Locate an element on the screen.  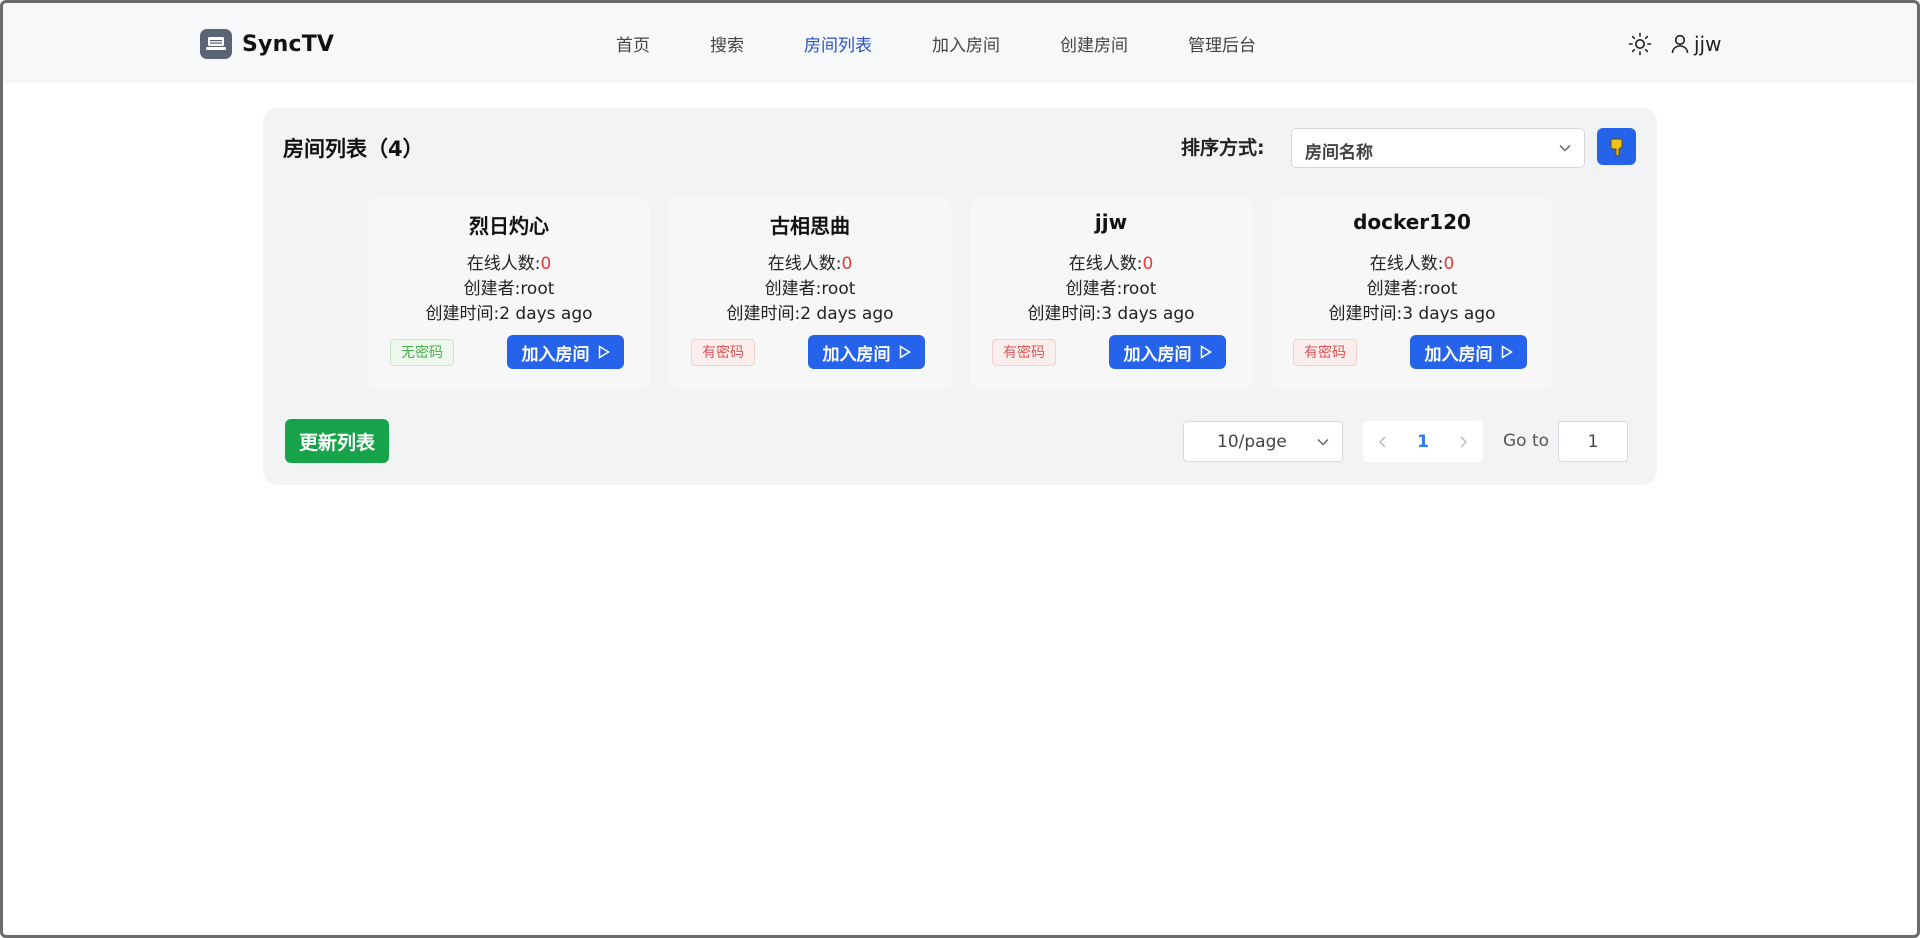
sort-order-button is located at coordinates (1616, 146).